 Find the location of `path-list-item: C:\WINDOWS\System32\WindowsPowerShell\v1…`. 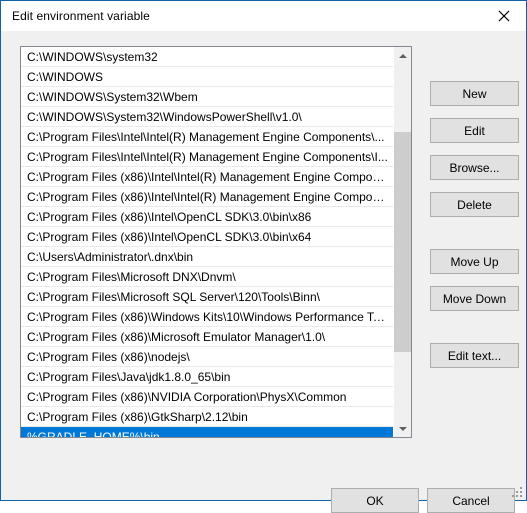

path-list-item: C:\WINDOWS\System32\WindowsPowerShell\v1… is located at coordinates (207, 117).